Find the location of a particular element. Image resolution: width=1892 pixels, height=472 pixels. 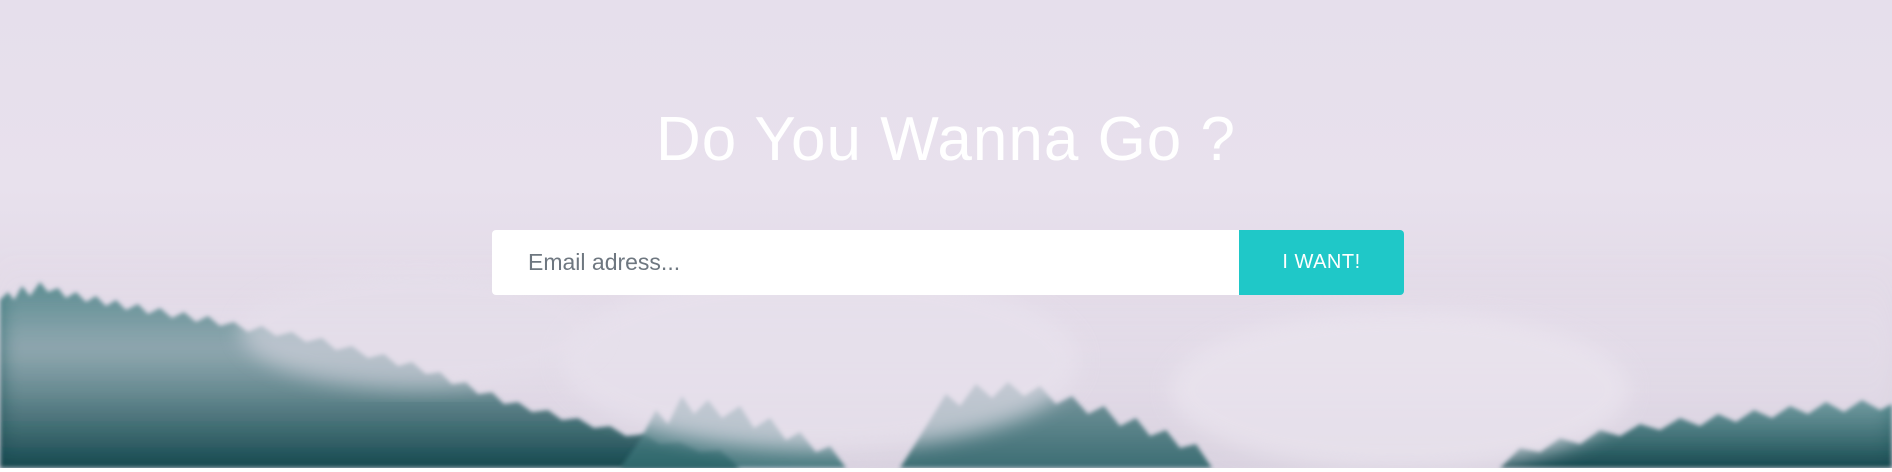

page-title: Do You Wanna Go ? is located at coordinates (946, 139).